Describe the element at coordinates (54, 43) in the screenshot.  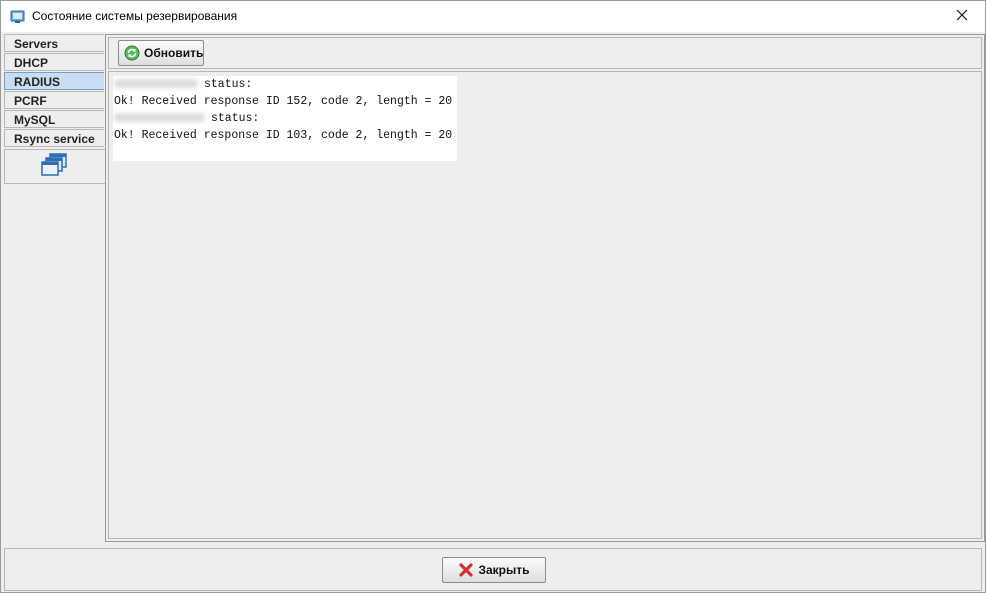
I see `tab-servers: Servers` at that location.